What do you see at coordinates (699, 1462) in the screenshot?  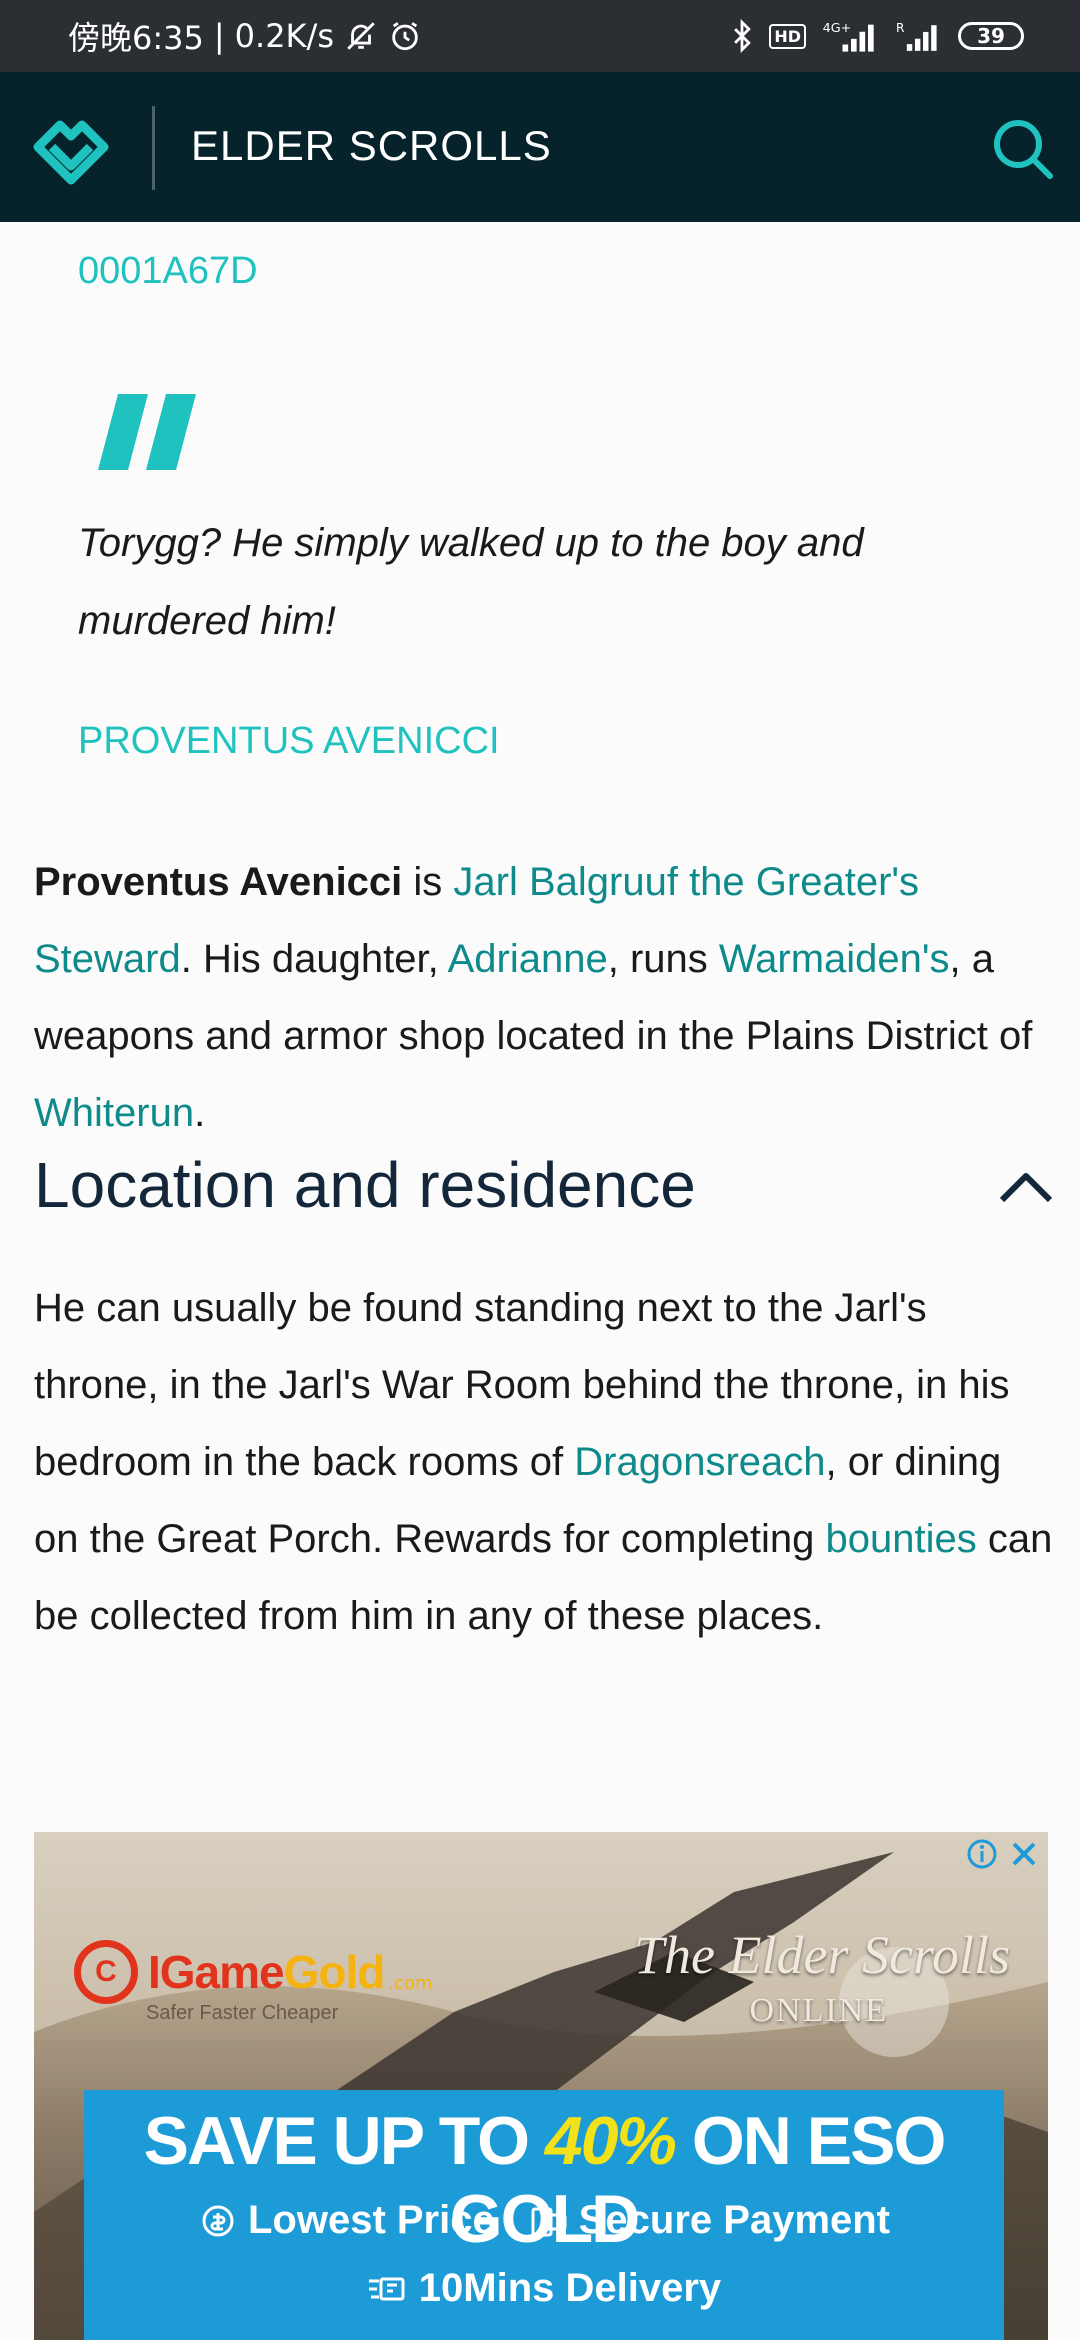 I see `link-dragonsreach: Dragonsreach` at bounding box center [699, 1462].